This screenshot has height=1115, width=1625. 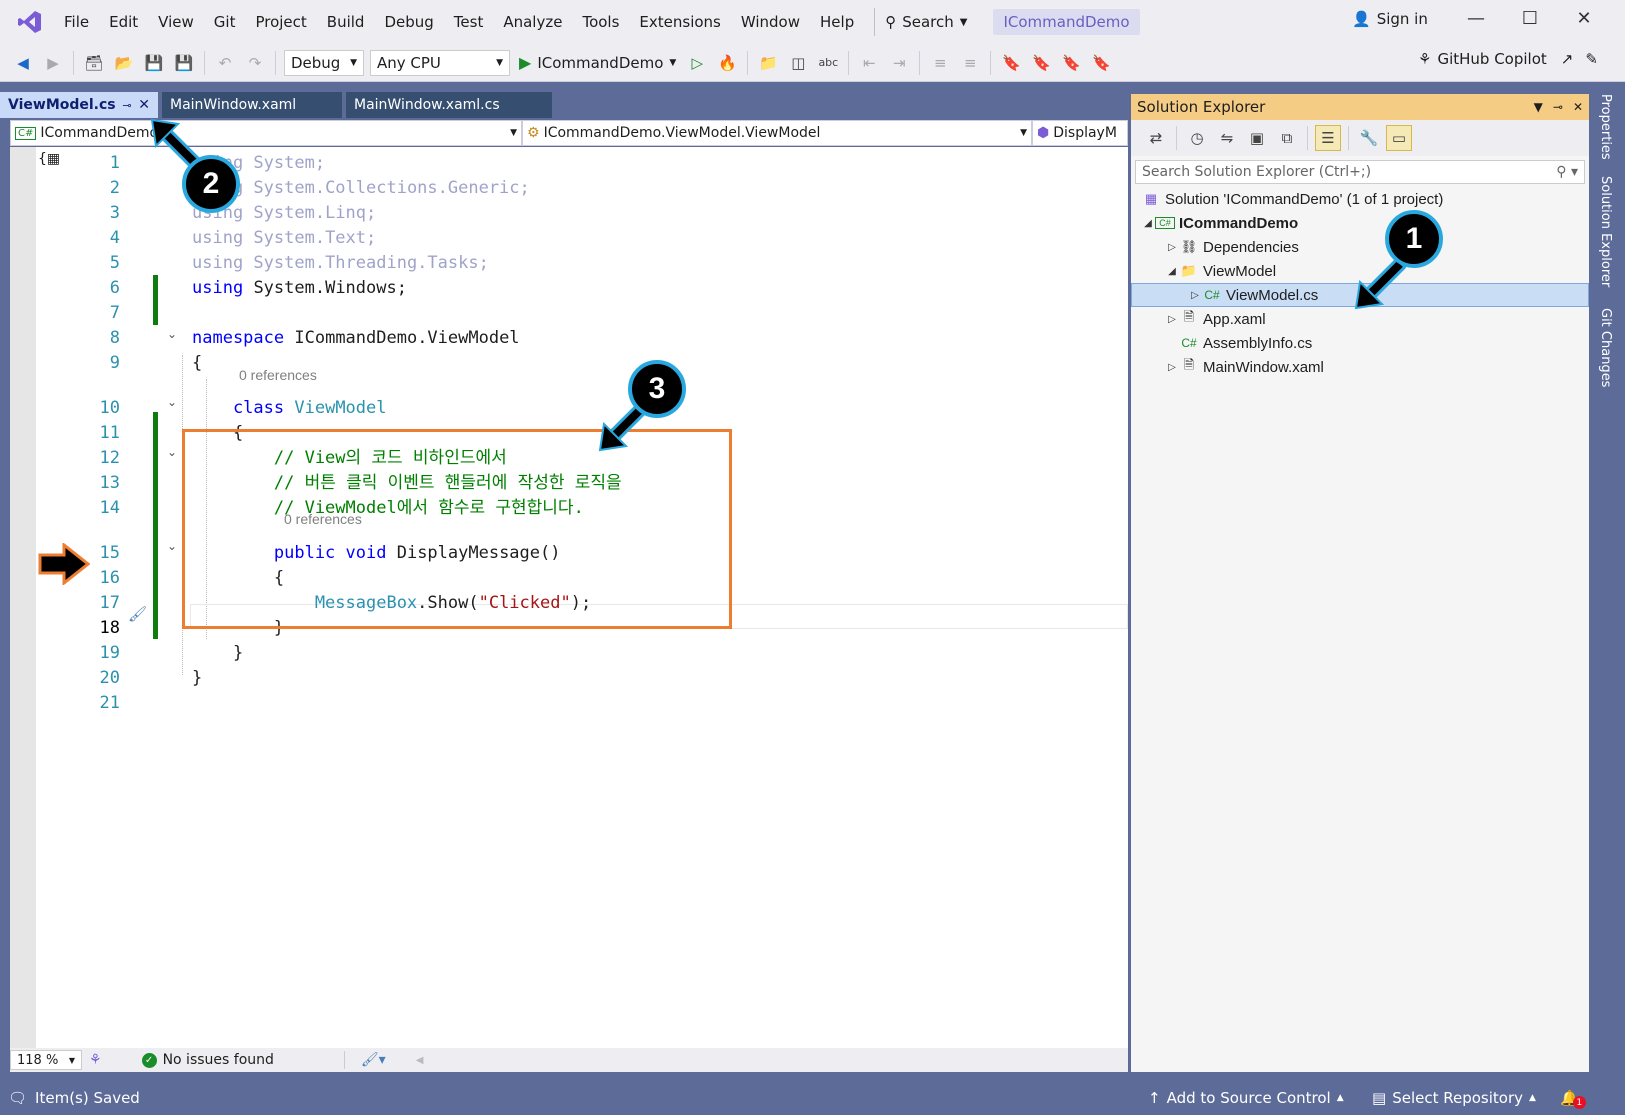 I want to click on type-dropdown: ⚙ ICommandDemo.ViewModel.ViewModel ▼, so click(x=777, y=133).